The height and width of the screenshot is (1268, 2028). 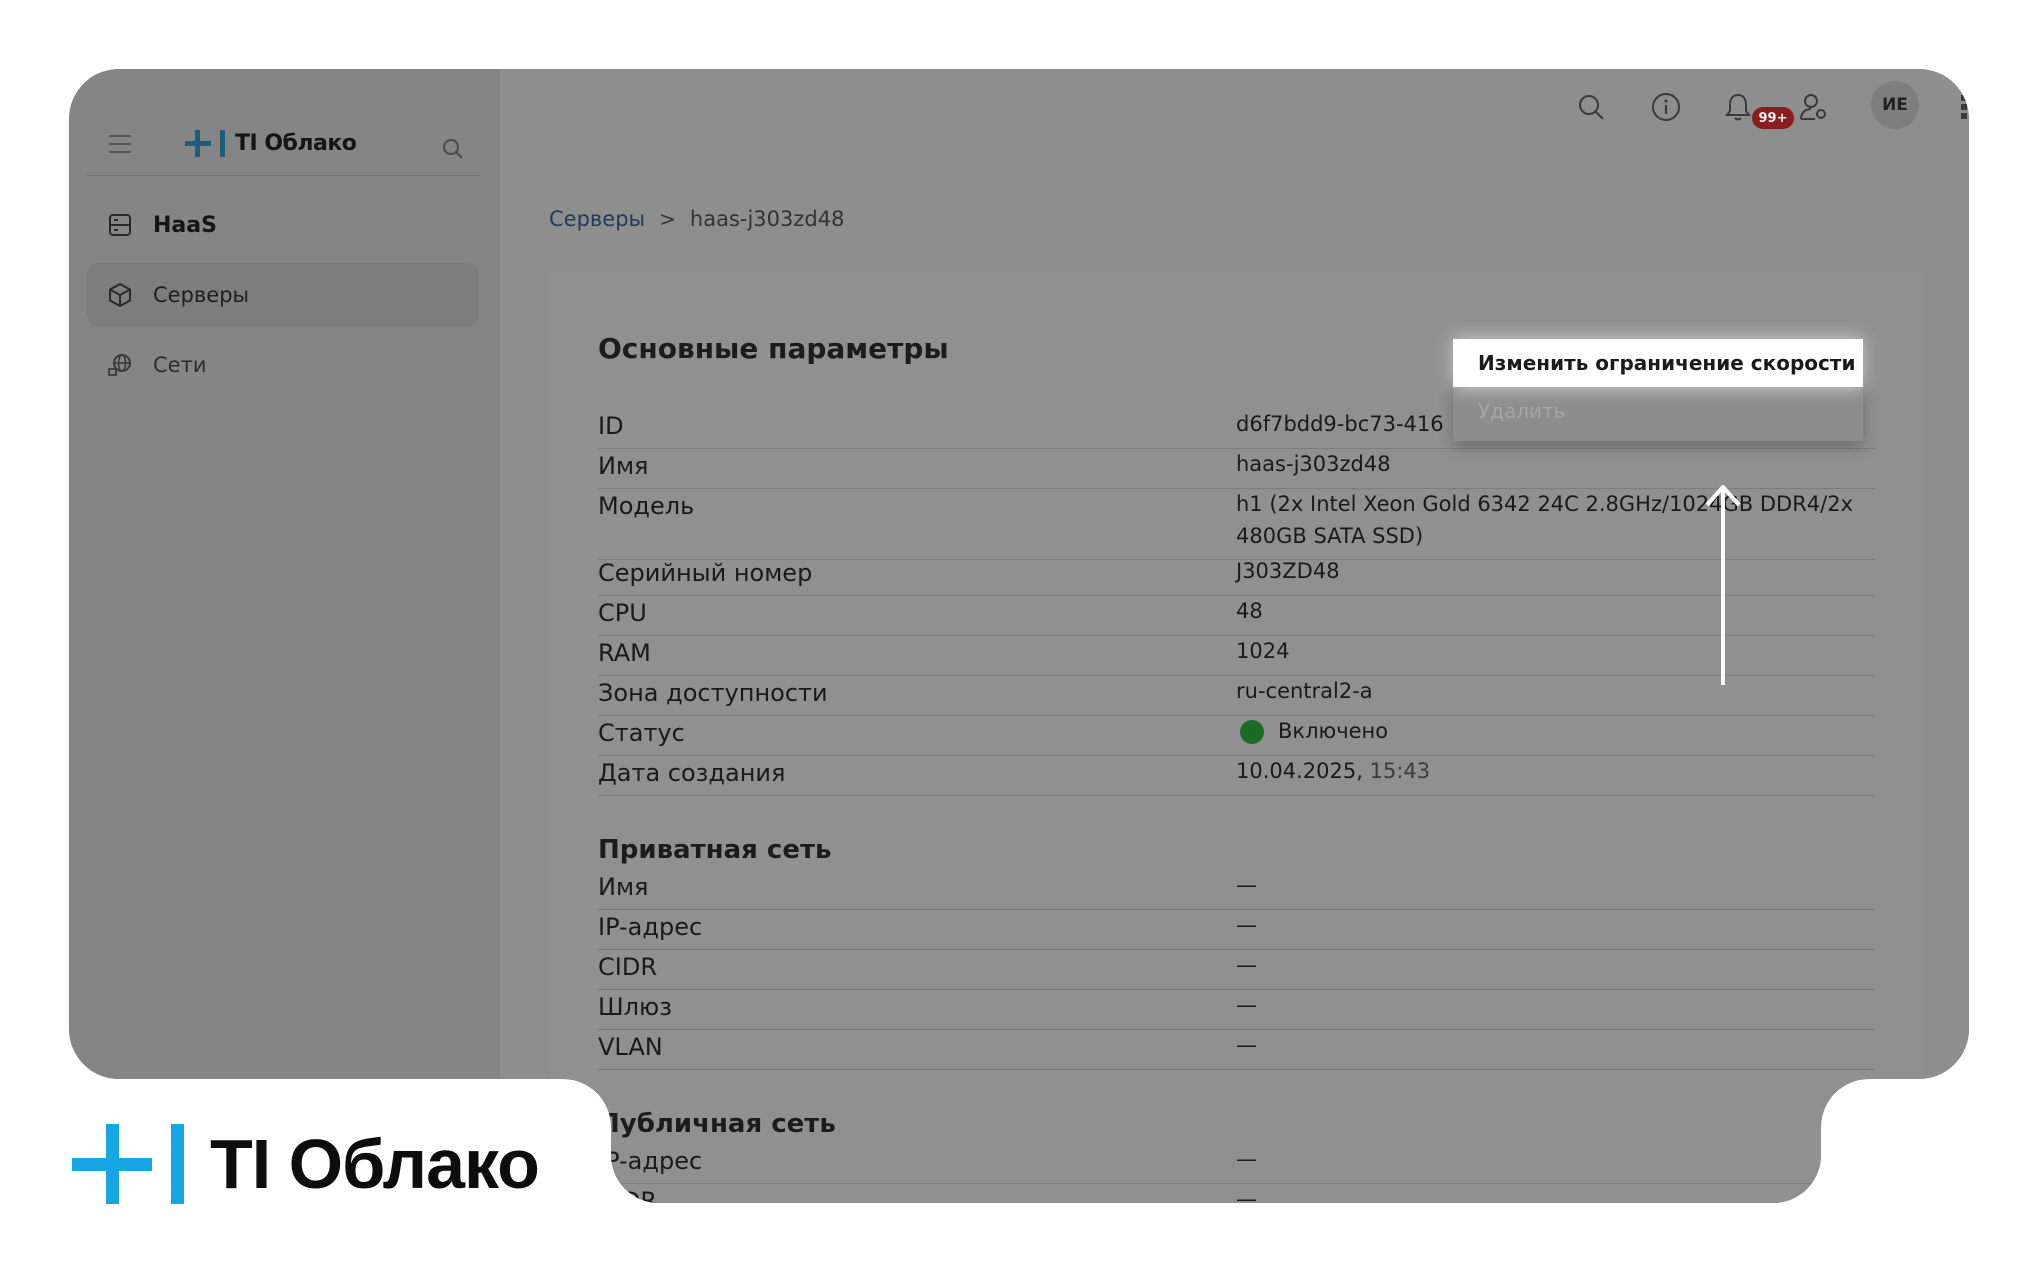 I want to click on param-row: Зона доступности ru-central2-a, so click(x=1236, y=697).